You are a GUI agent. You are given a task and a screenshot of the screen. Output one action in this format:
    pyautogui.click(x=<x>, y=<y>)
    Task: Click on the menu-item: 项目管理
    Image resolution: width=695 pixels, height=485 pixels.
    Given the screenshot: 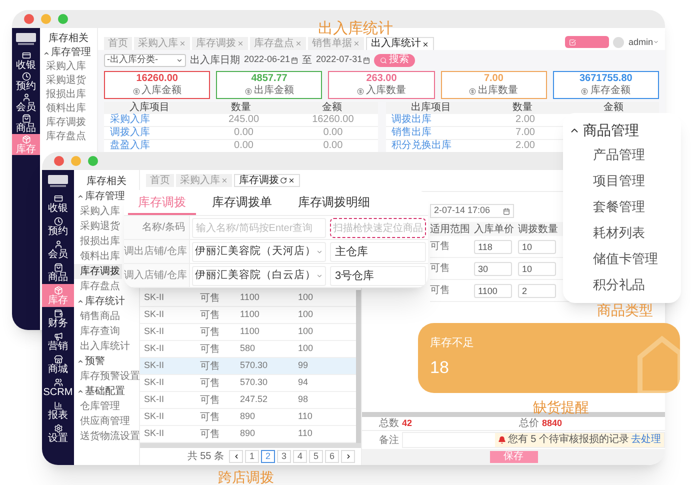 What is the action you would take?
    pyautogui.click(x=607, y=181)
    